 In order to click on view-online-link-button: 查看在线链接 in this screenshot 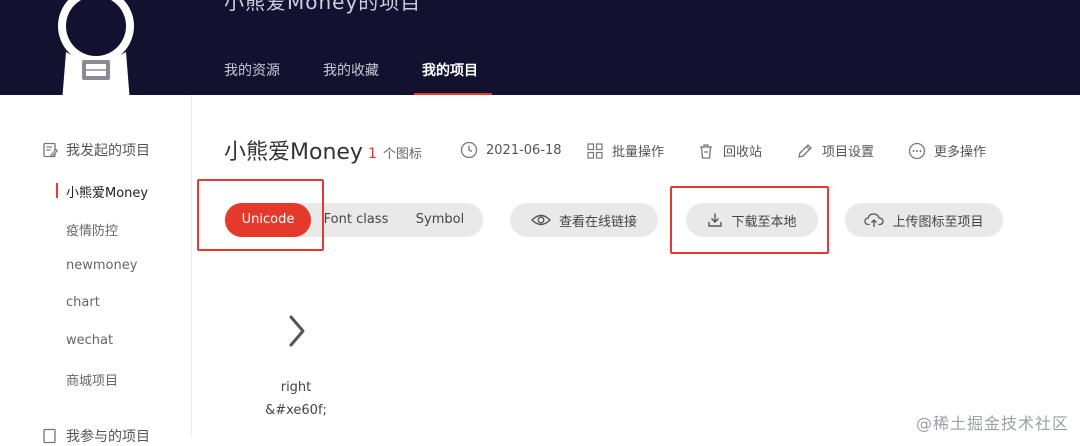, I will do `click(584, 220)`.